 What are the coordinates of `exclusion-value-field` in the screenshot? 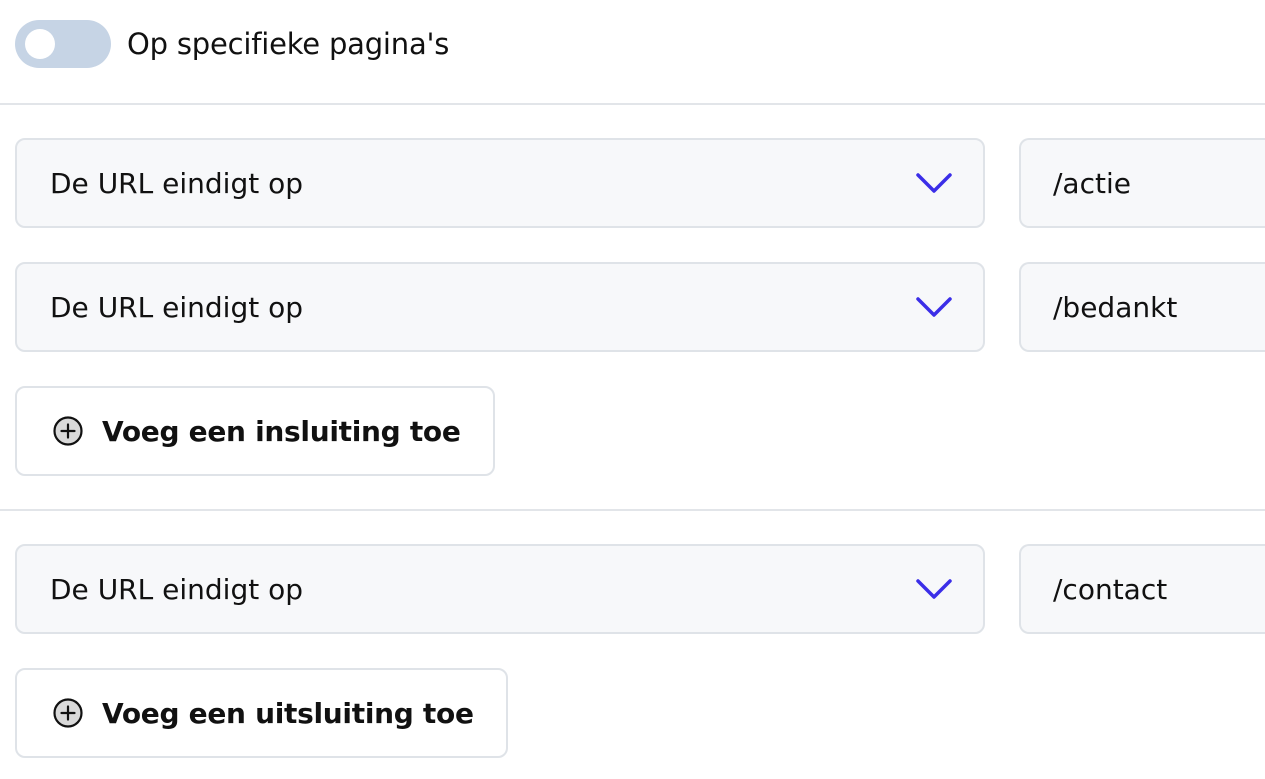 It's located at (1142, 589).